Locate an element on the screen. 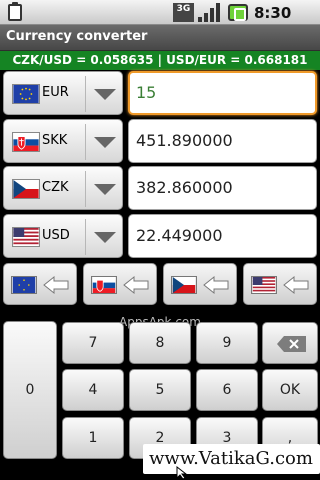  currency-code: EUR is located at coordinates (55, 92).